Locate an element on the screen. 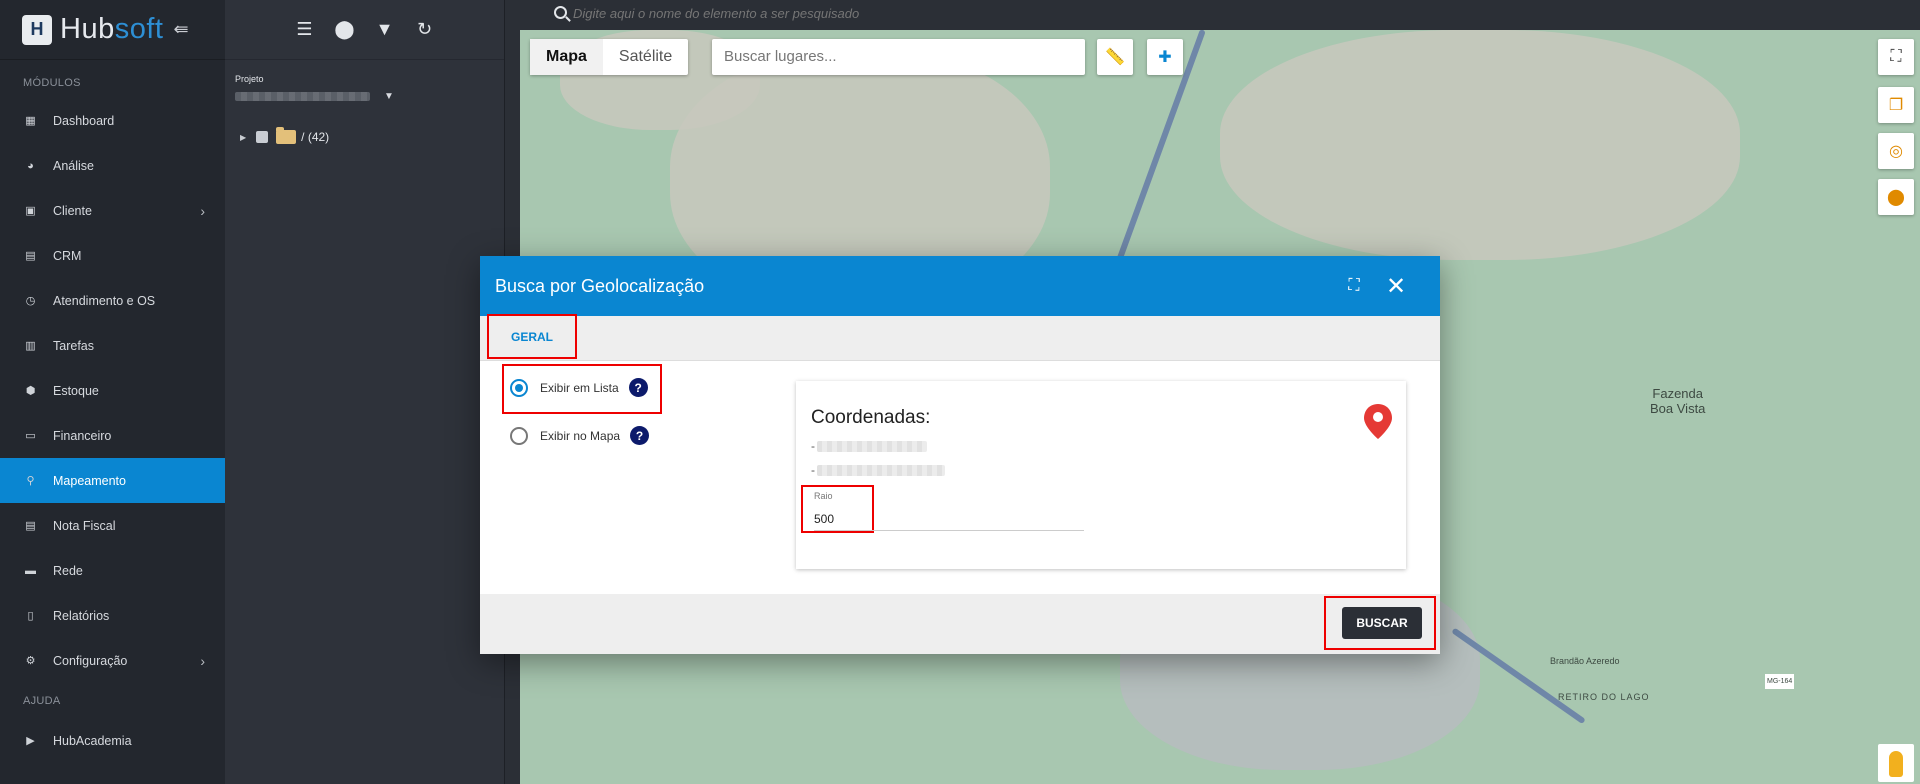  location-pin-icon is located at coordinates (1378, 421).